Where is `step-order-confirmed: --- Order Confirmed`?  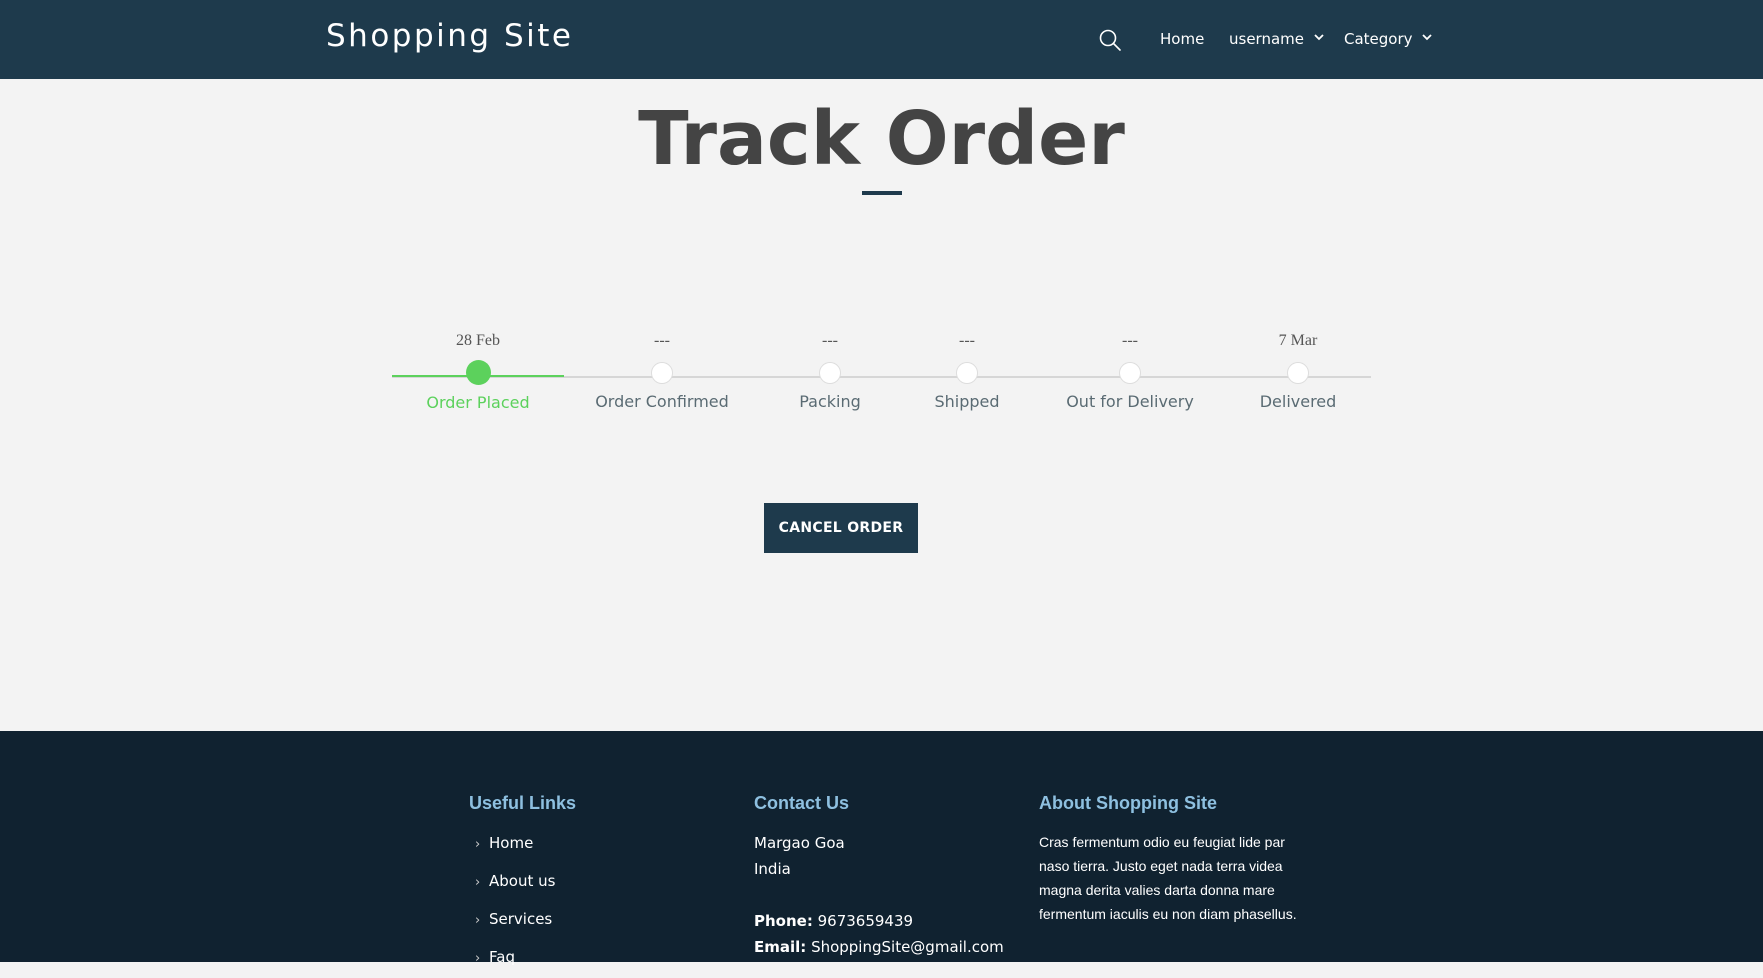
step-order-confirmed: --- Order Confirmed is located at coordinates (662, 371).